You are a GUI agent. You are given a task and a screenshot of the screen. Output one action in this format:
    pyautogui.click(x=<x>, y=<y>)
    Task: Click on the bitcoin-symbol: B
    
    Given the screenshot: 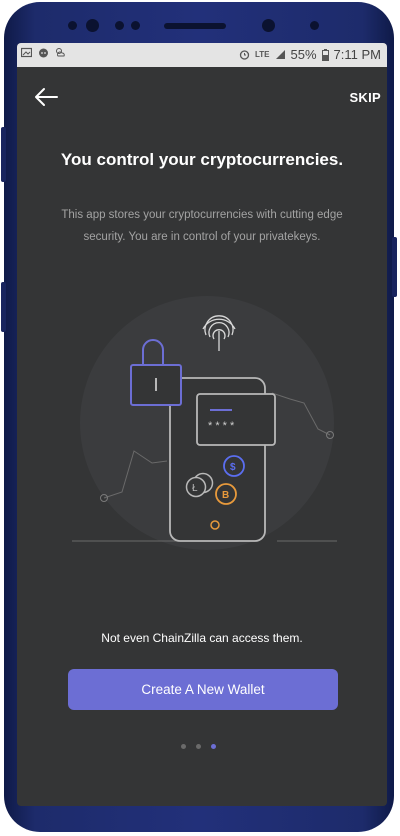 What is the action you would take?
    pyautogui.click(x=225, y=495)
    